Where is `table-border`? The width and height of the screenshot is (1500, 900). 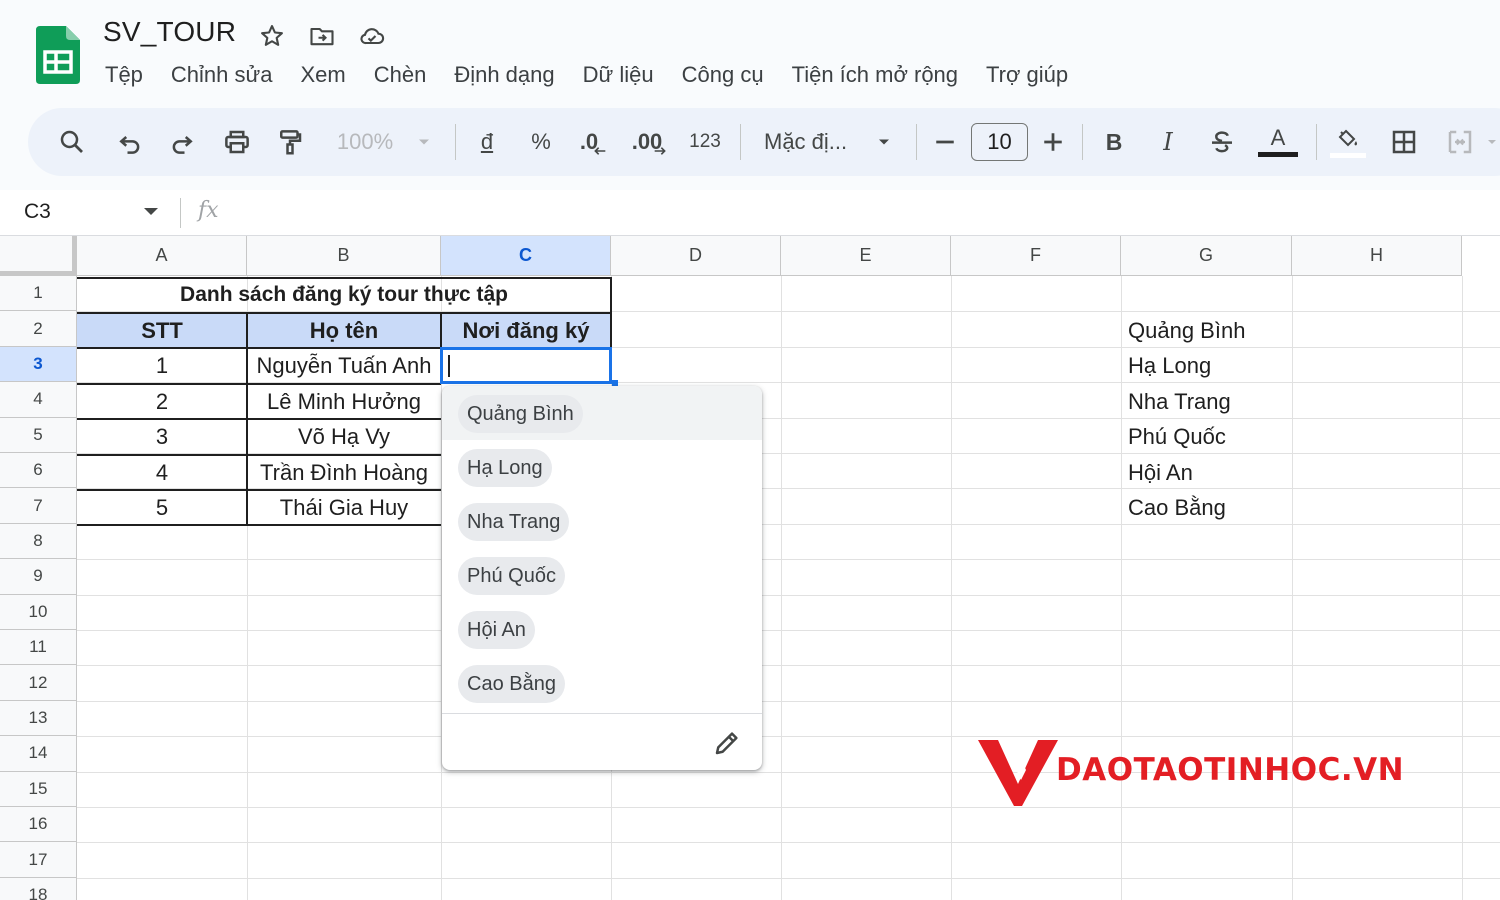
table-border is located at coordinates (259, 455).